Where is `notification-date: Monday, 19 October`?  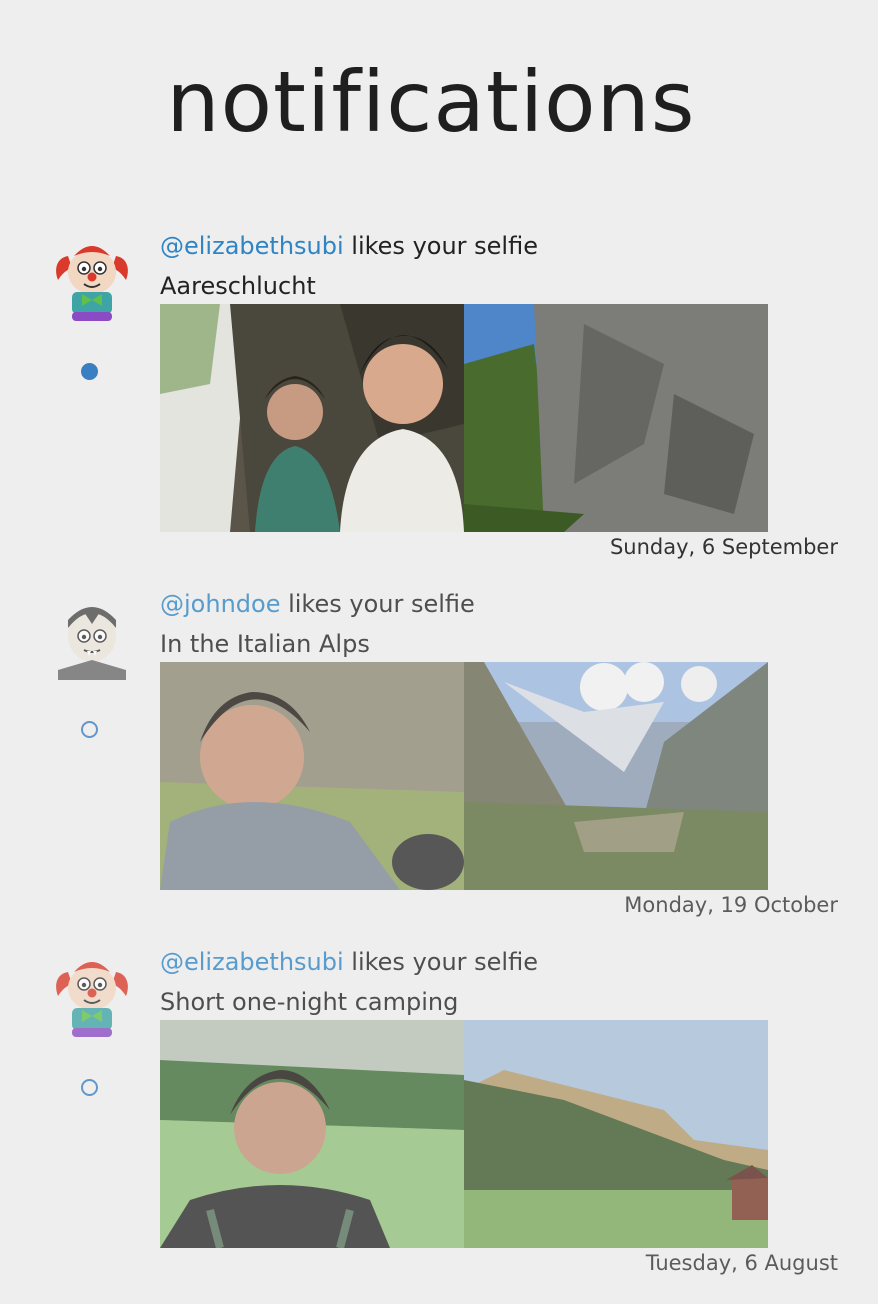
notification-date: Monday, 19 October is located at coordinates (731, 905).